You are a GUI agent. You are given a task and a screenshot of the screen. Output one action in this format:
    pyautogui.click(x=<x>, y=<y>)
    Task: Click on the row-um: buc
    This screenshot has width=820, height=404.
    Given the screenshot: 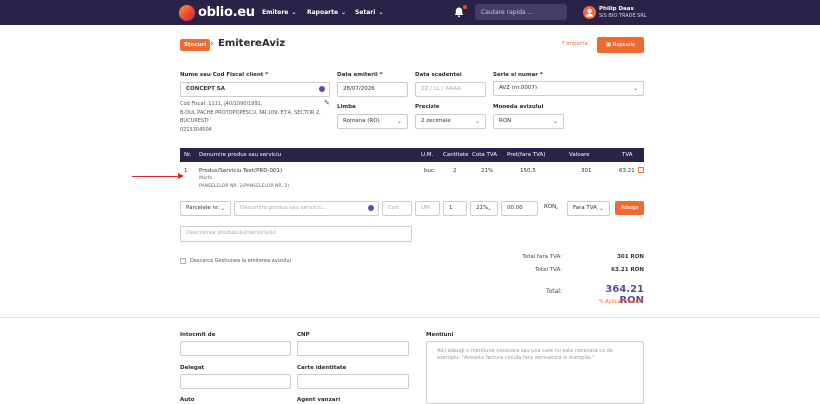 What is the action you would take?
    pyautogui.click(x=429, y=171)
    